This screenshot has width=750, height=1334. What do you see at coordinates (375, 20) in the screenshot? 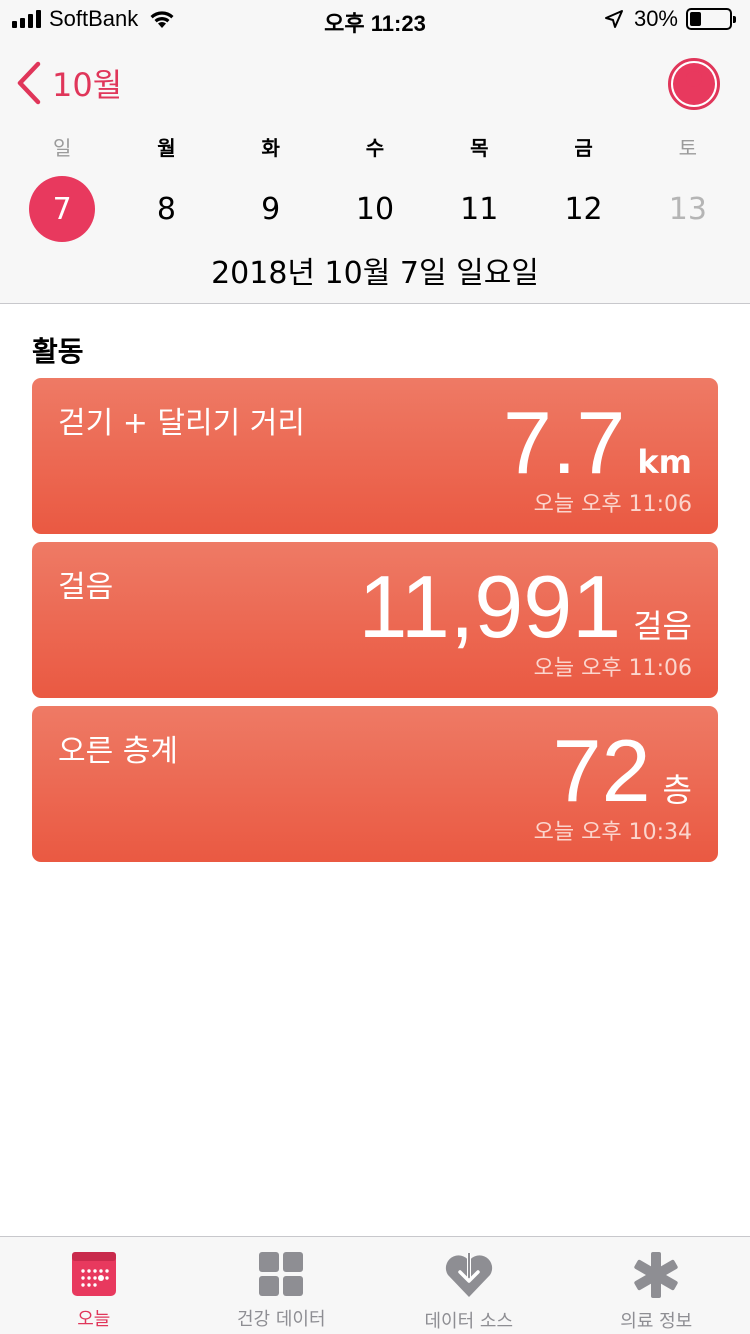
I see `status-bar: SoftBank 오후 11:23 30%` at bounding box center [375, 20].